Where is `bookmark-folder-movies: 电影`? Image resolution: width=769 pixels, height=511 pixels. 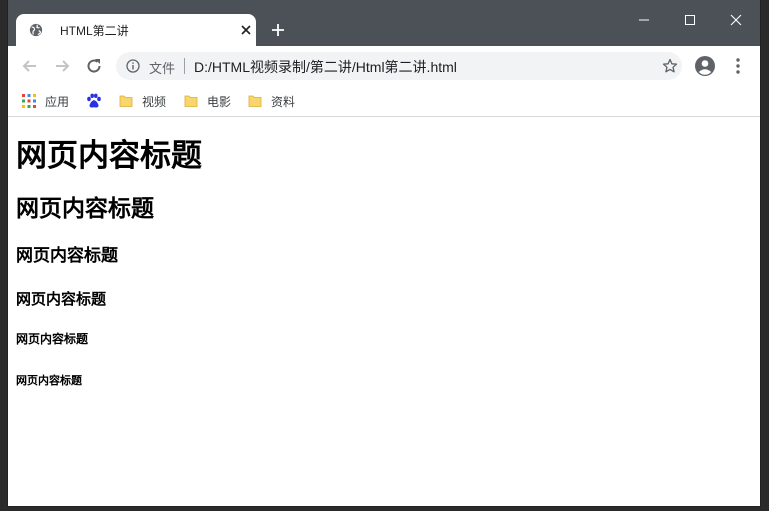
bookmark-folder-movies: 电影 is located at coordinates (207, 101).